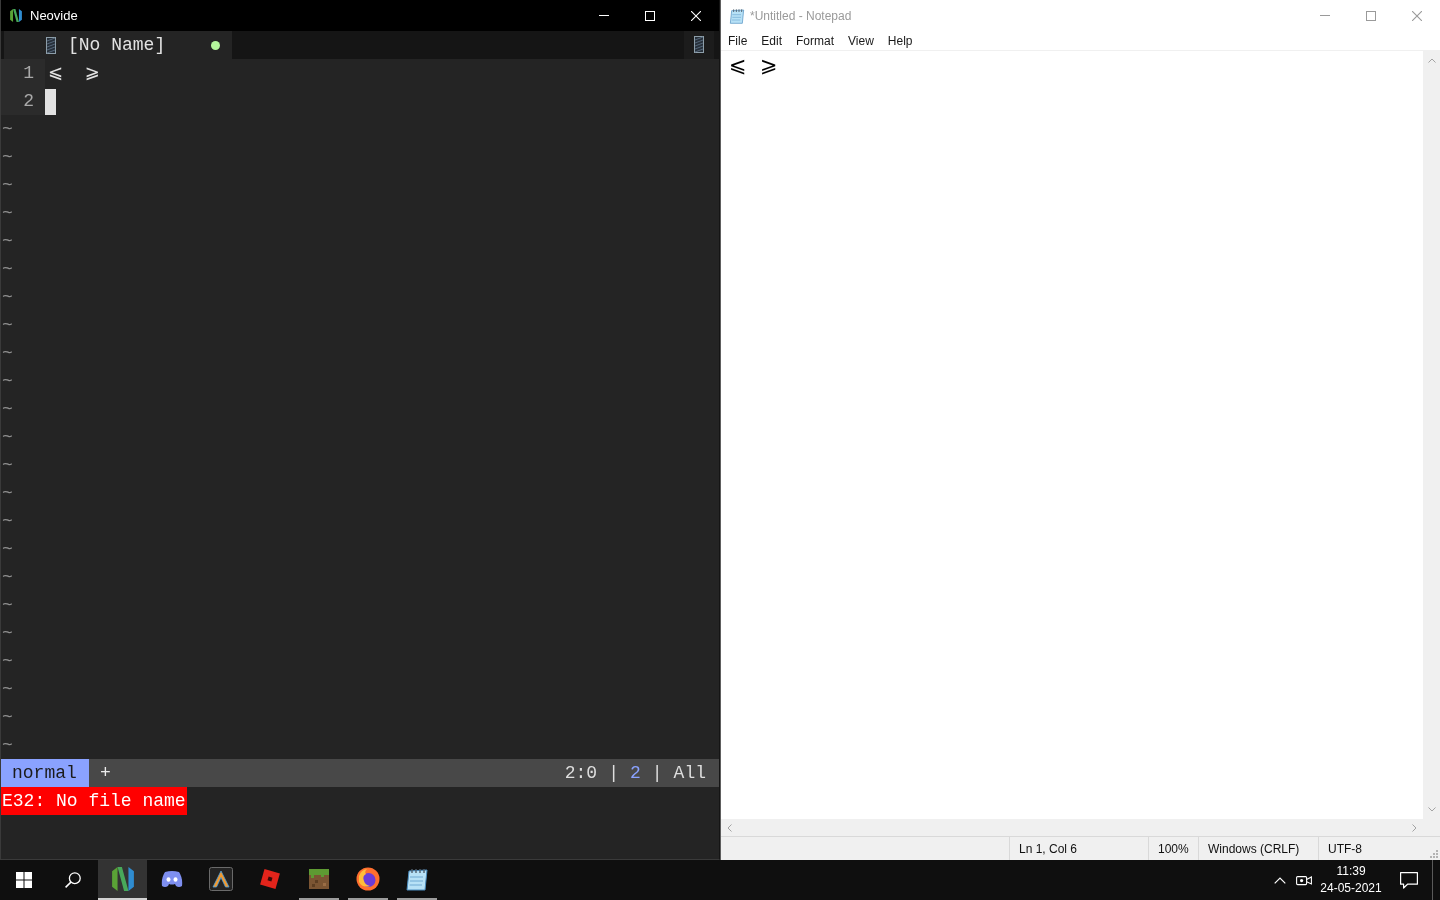 The image size is (1440, 900). Describe the element at coordinates (861, 40) in the screenshot. I see `menu-item: View` at that location.